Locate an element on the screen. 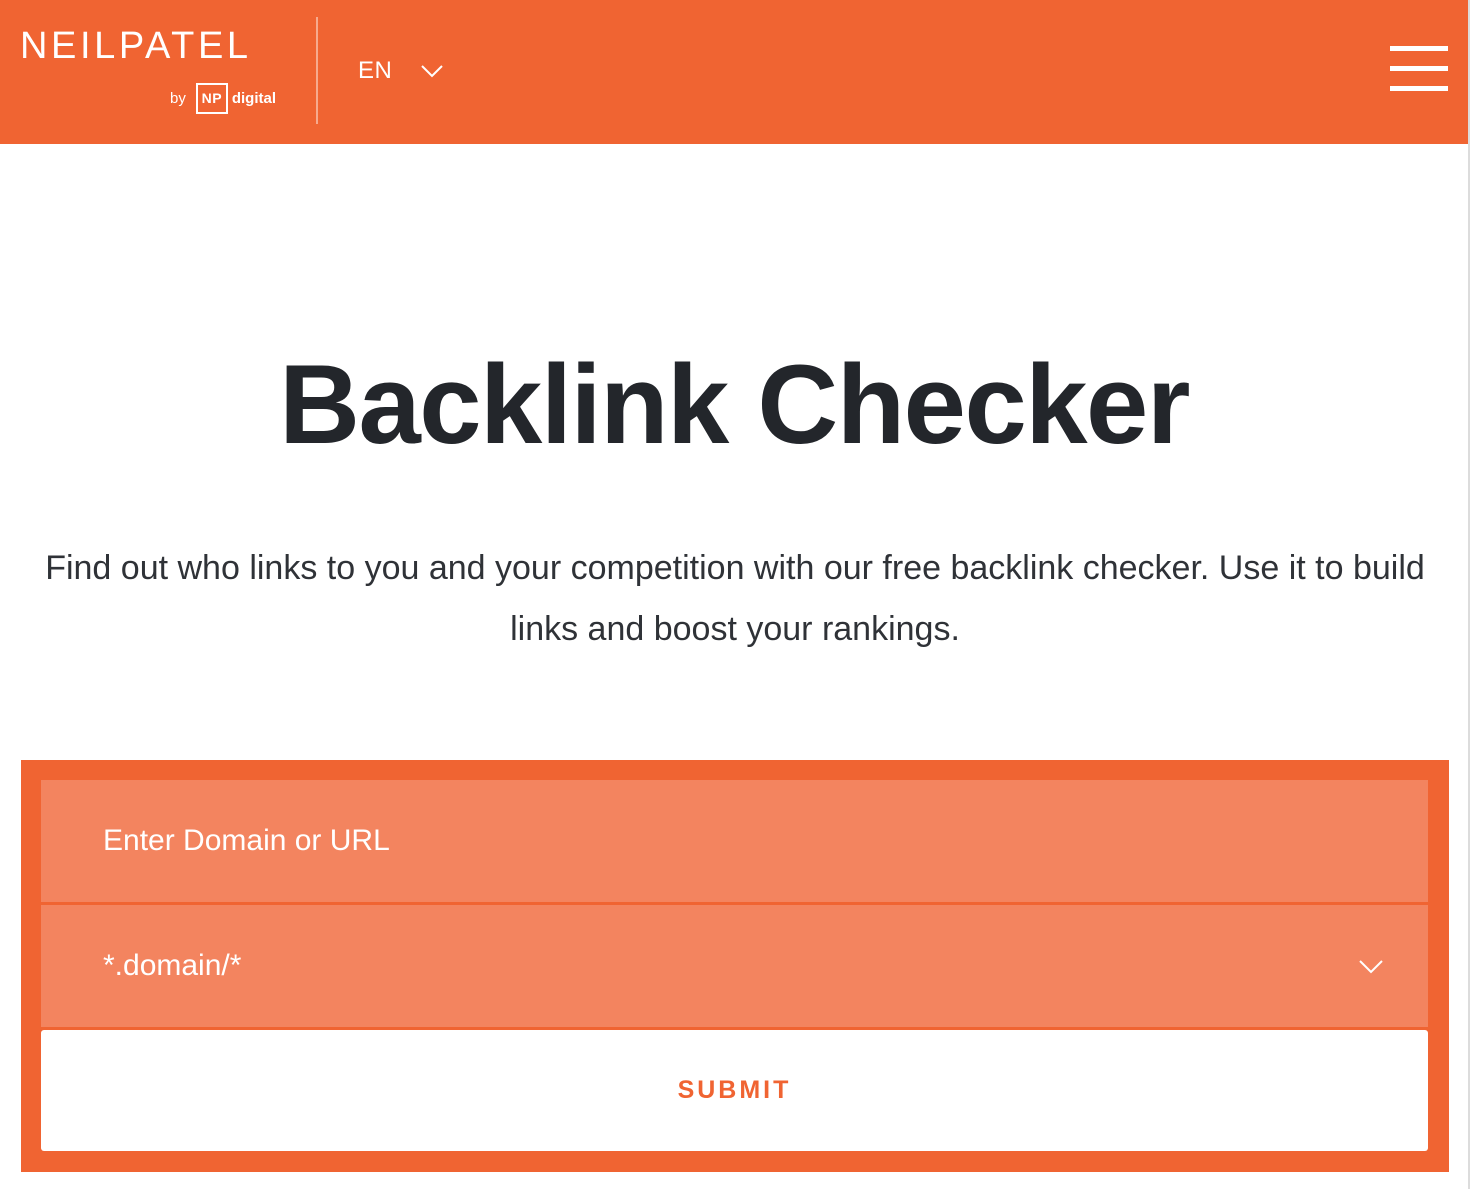  logo-byline: by NP digital is located at coordinates (223, 98).